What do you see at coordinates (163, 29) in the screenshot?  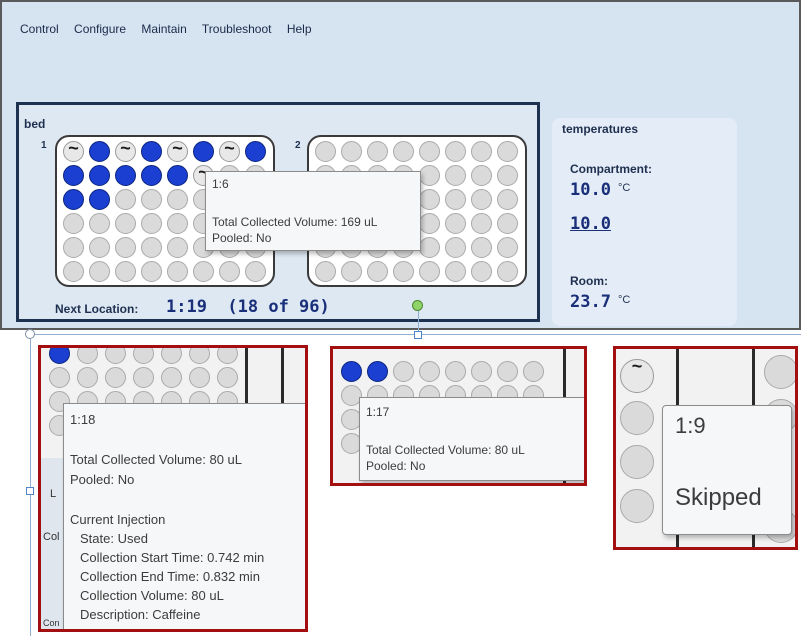 I see `menu-maintain: Maintain` at bounding box center [163, 29].